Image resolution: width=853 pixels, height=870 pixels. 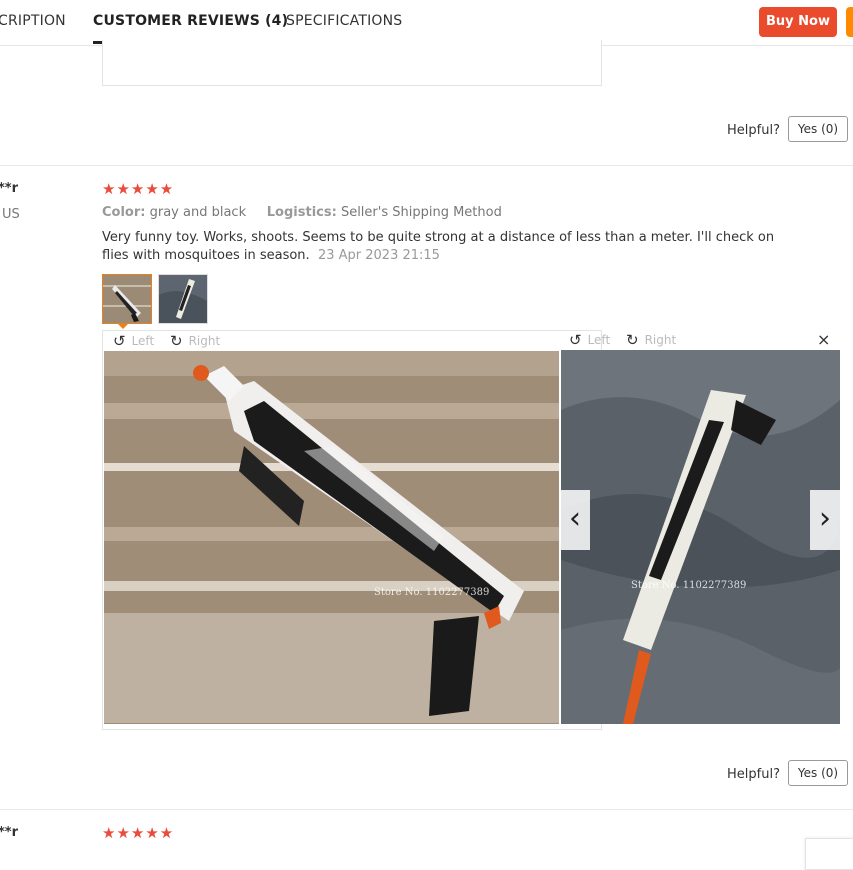 What do you see at coordinates (421, 212) in the screenshot?
I see `logistics-value: Seller's Shipping Method` at bounding box center [421, 212].